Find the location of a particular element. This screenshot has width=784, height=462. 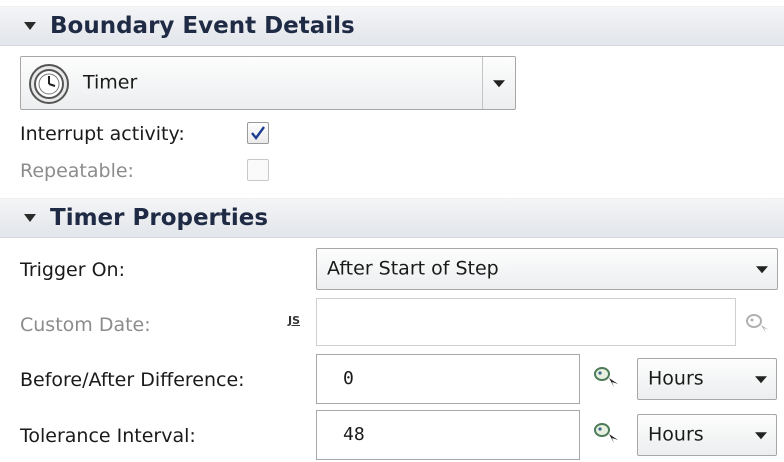

before-after-difference-unit-select: Hours is located at coordinates (707, 379).